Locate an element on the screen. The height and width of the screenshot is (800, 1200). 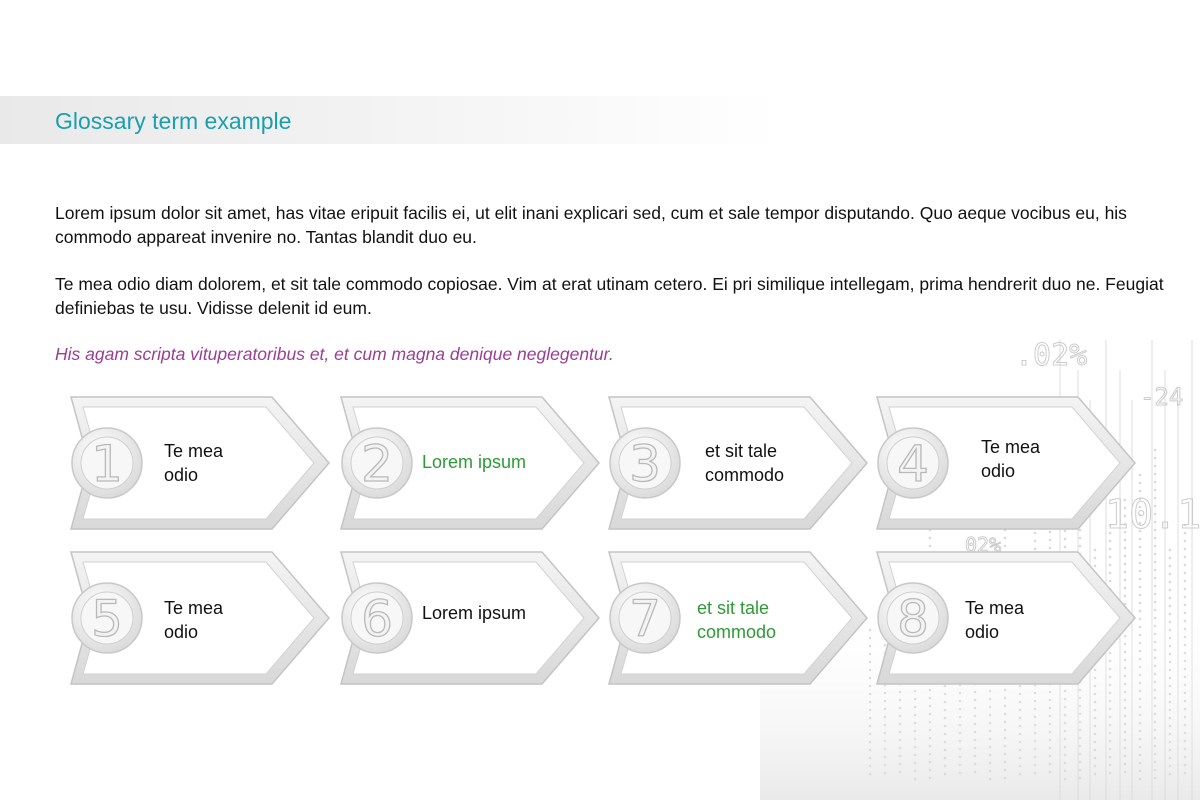
step-number: 8 is located at coordinates (913, 619).